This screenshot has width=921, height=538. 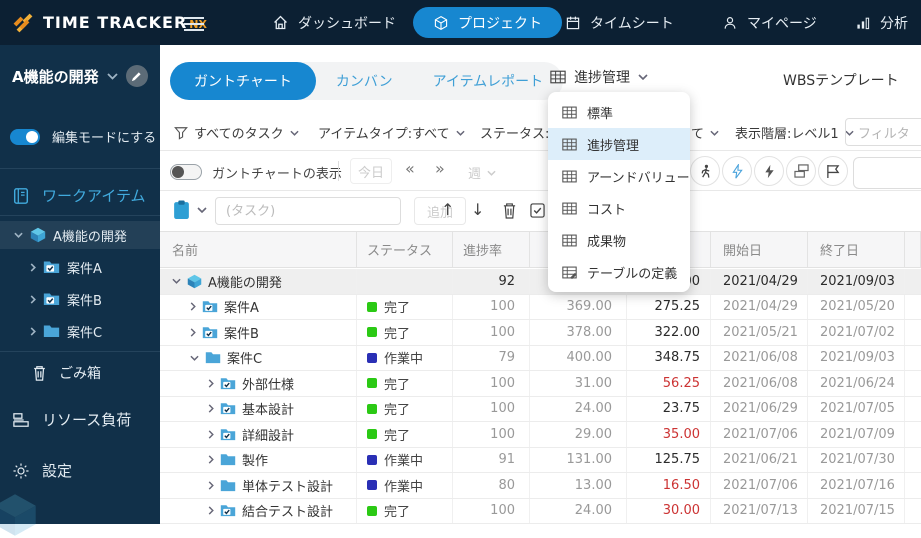 I want to click on sitemap-icon, so click(x=801, y=171).